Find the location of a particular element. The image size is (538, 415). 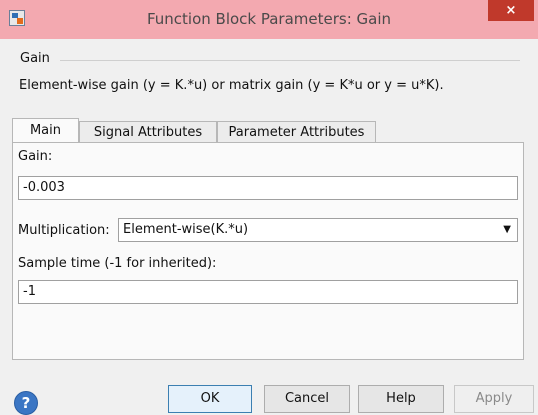

close-button: × is located at coordinates (511, 10).